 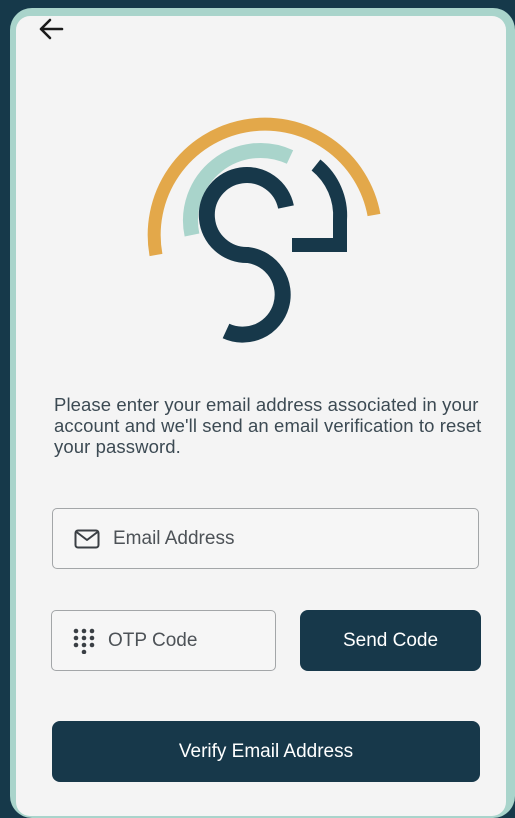 What do you see at coordinates (295, 538) in the screenshot?
I see `email-input` at bounding box center [295, 538].